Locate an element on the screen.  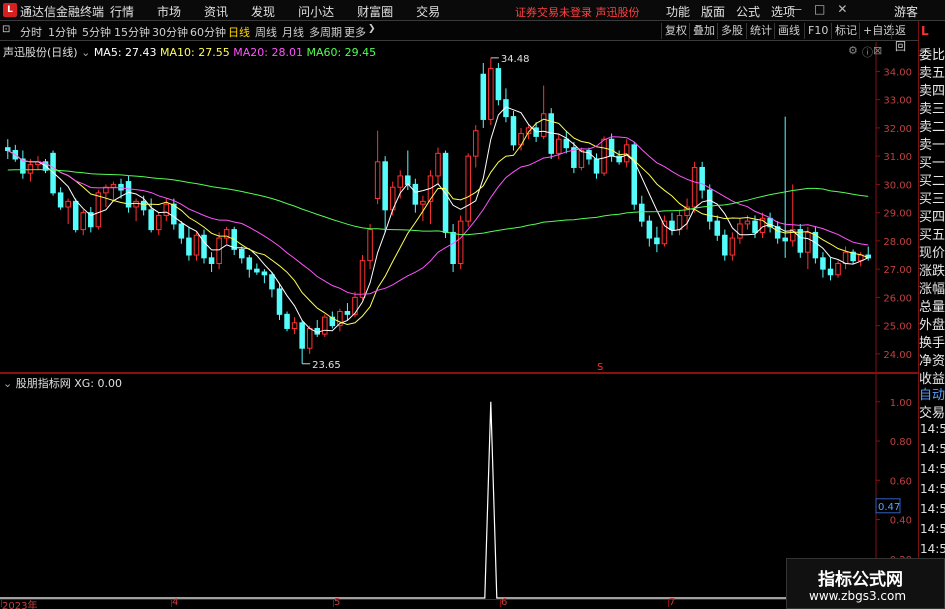
btn-adjust: 复权 is located at coordinates (675, 31).